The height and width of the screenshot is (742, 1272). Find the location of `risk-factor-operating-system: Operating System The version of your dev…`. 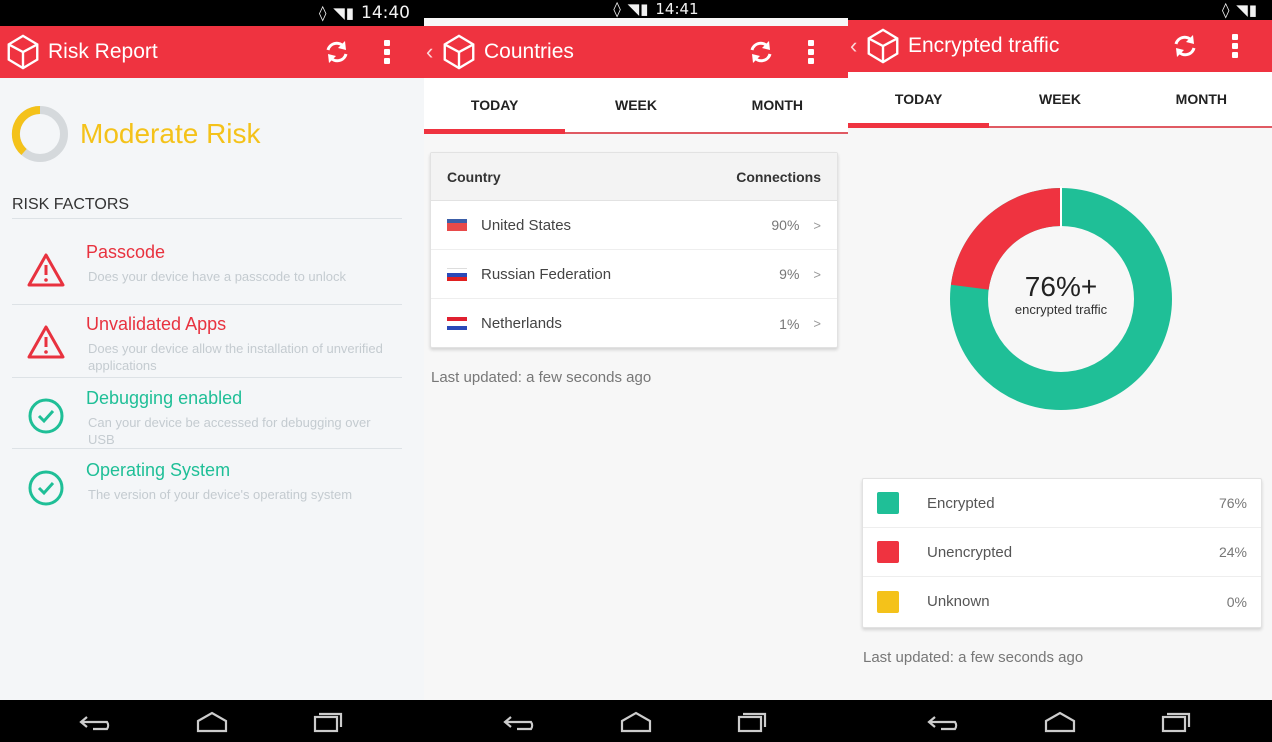

risk-factor-operating-system: Operating System The version of your dev… is located at coordinates (209, 489).